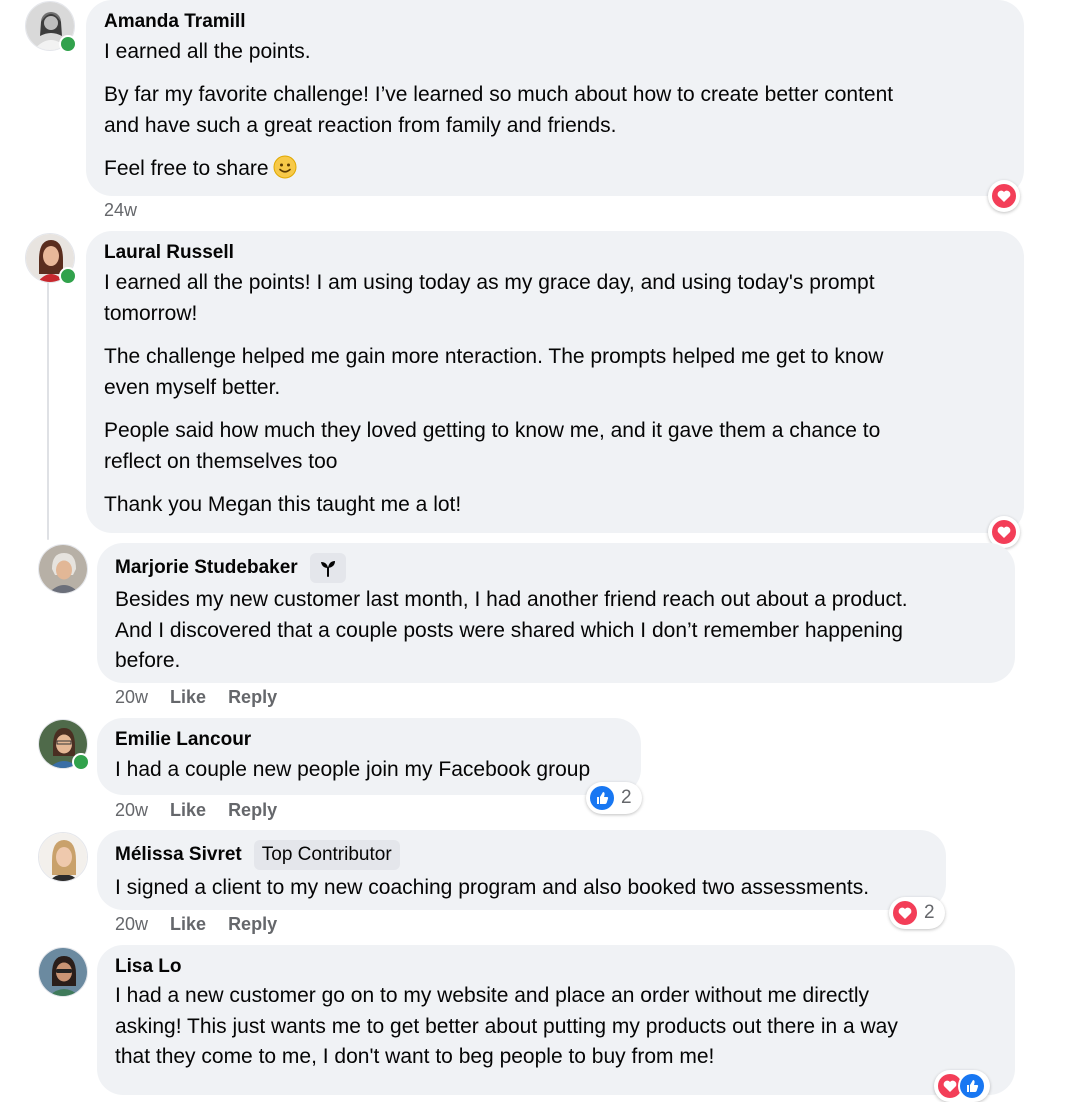 Image resolution: width=1080 pixels, height=1102 pixels. What do you see at coordinates (369, 740) in the screenshot?
I see `comment-author: Emilie Lancour` at bounding box center [369, 740].